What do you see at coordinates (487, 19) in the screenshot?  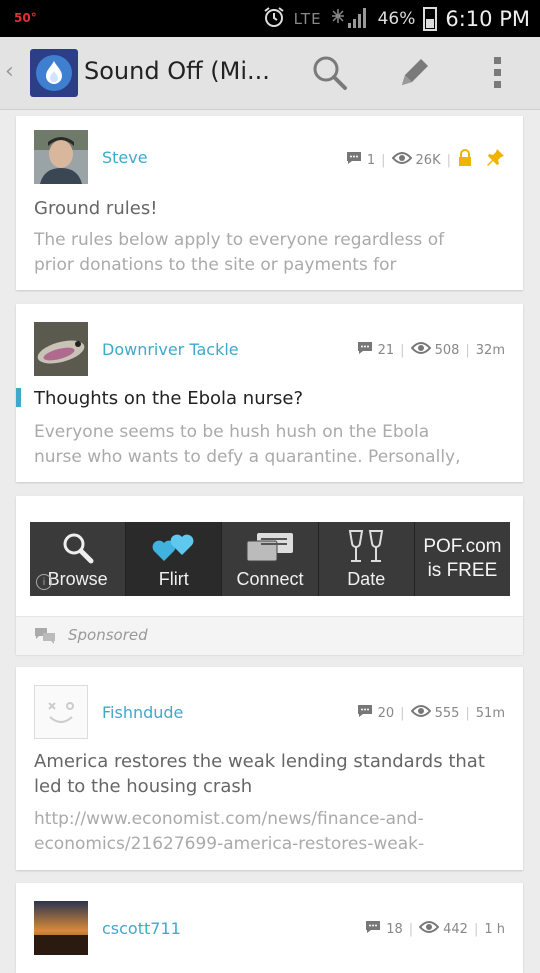 I see `clock: 6:10 PM` at bounding box center [487, 19].